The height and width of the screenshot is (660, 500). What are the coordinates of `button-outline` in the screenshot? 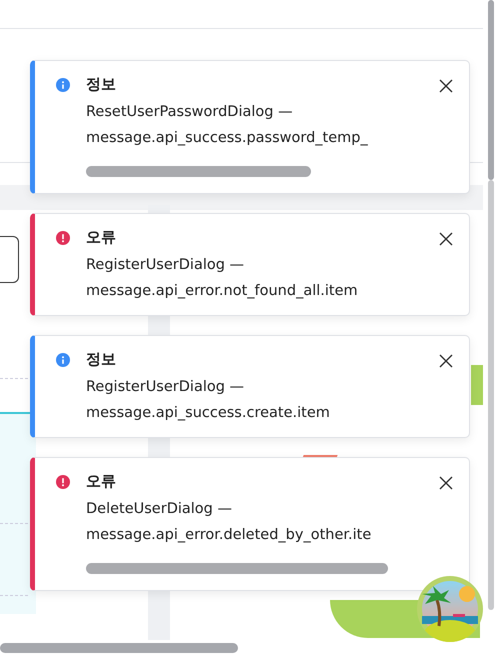 It's located at (9, 259).